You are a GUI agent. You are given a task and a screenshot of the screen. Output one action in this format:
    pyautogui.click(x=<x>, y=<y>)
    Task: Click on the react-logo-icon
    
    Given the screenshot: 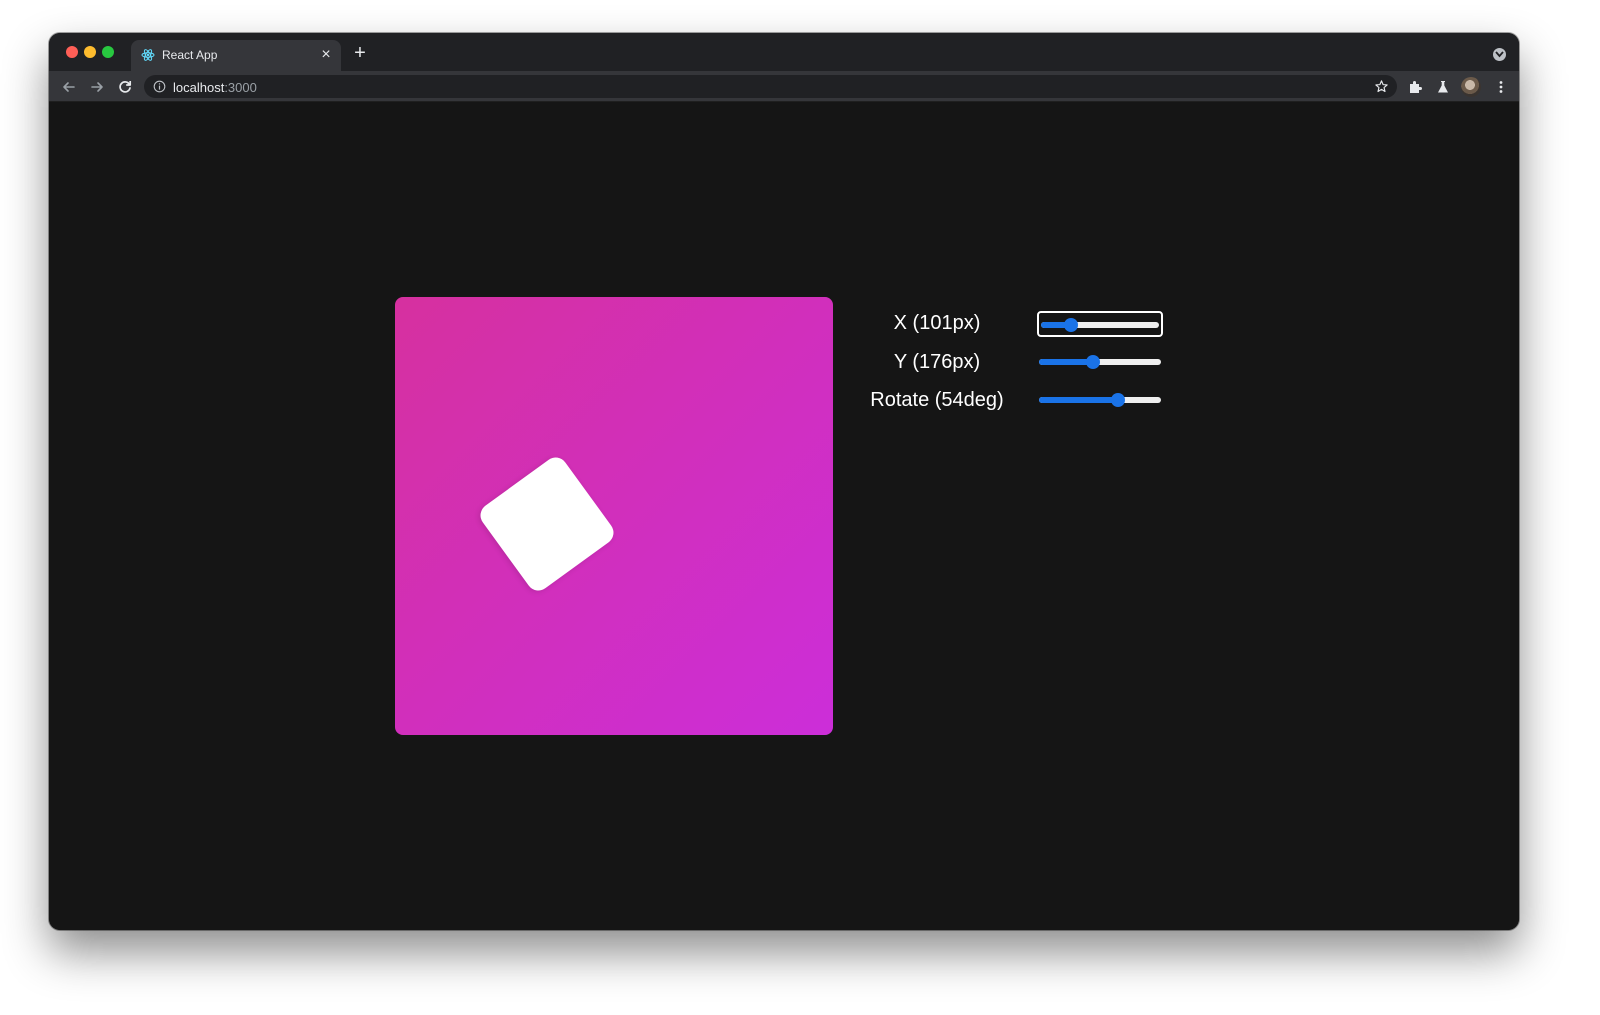 What is the action you would take?
    pyautogui.click(x=148, y=55)
    